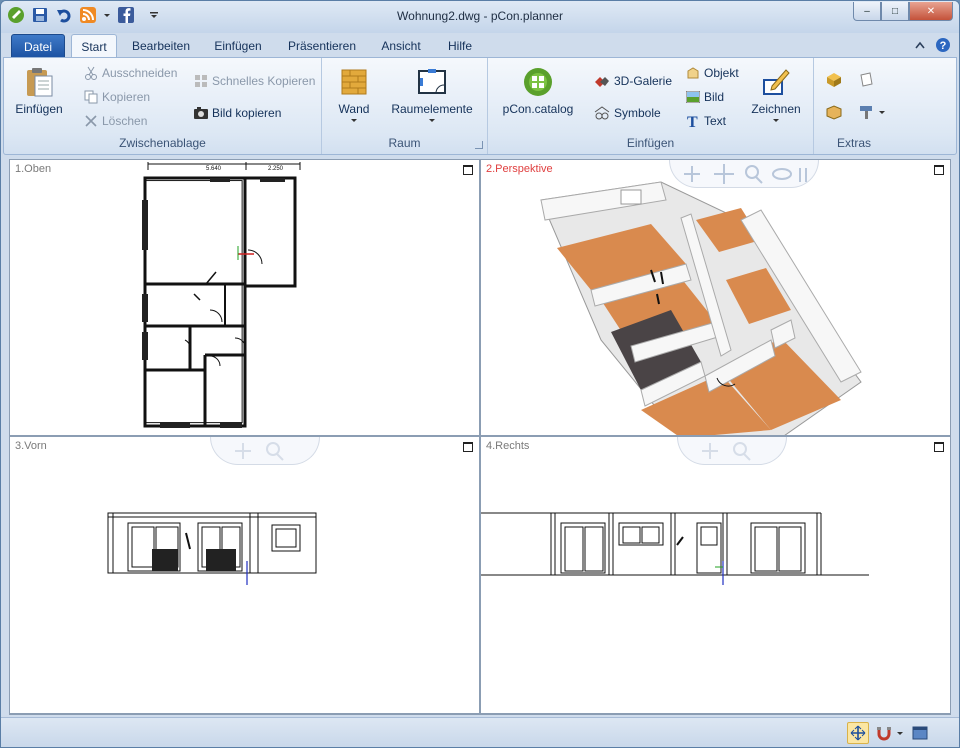  Describe the element at coordinates (140, 73) in the screenshot. I see `cut-label: Ausschneiden` at that location.